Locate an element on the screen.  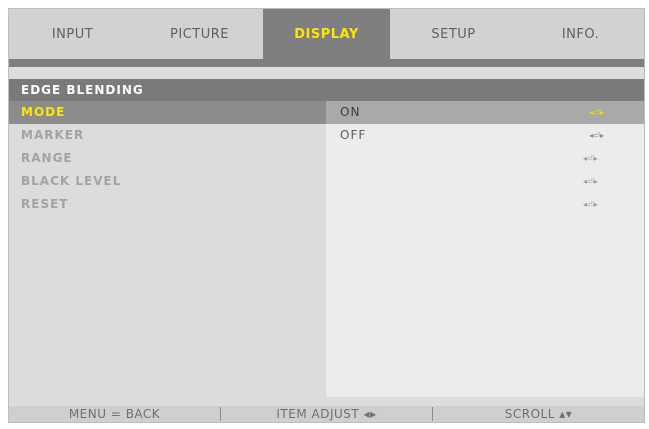
tab-picture: PICTURE is located at coordinates (199, 34).